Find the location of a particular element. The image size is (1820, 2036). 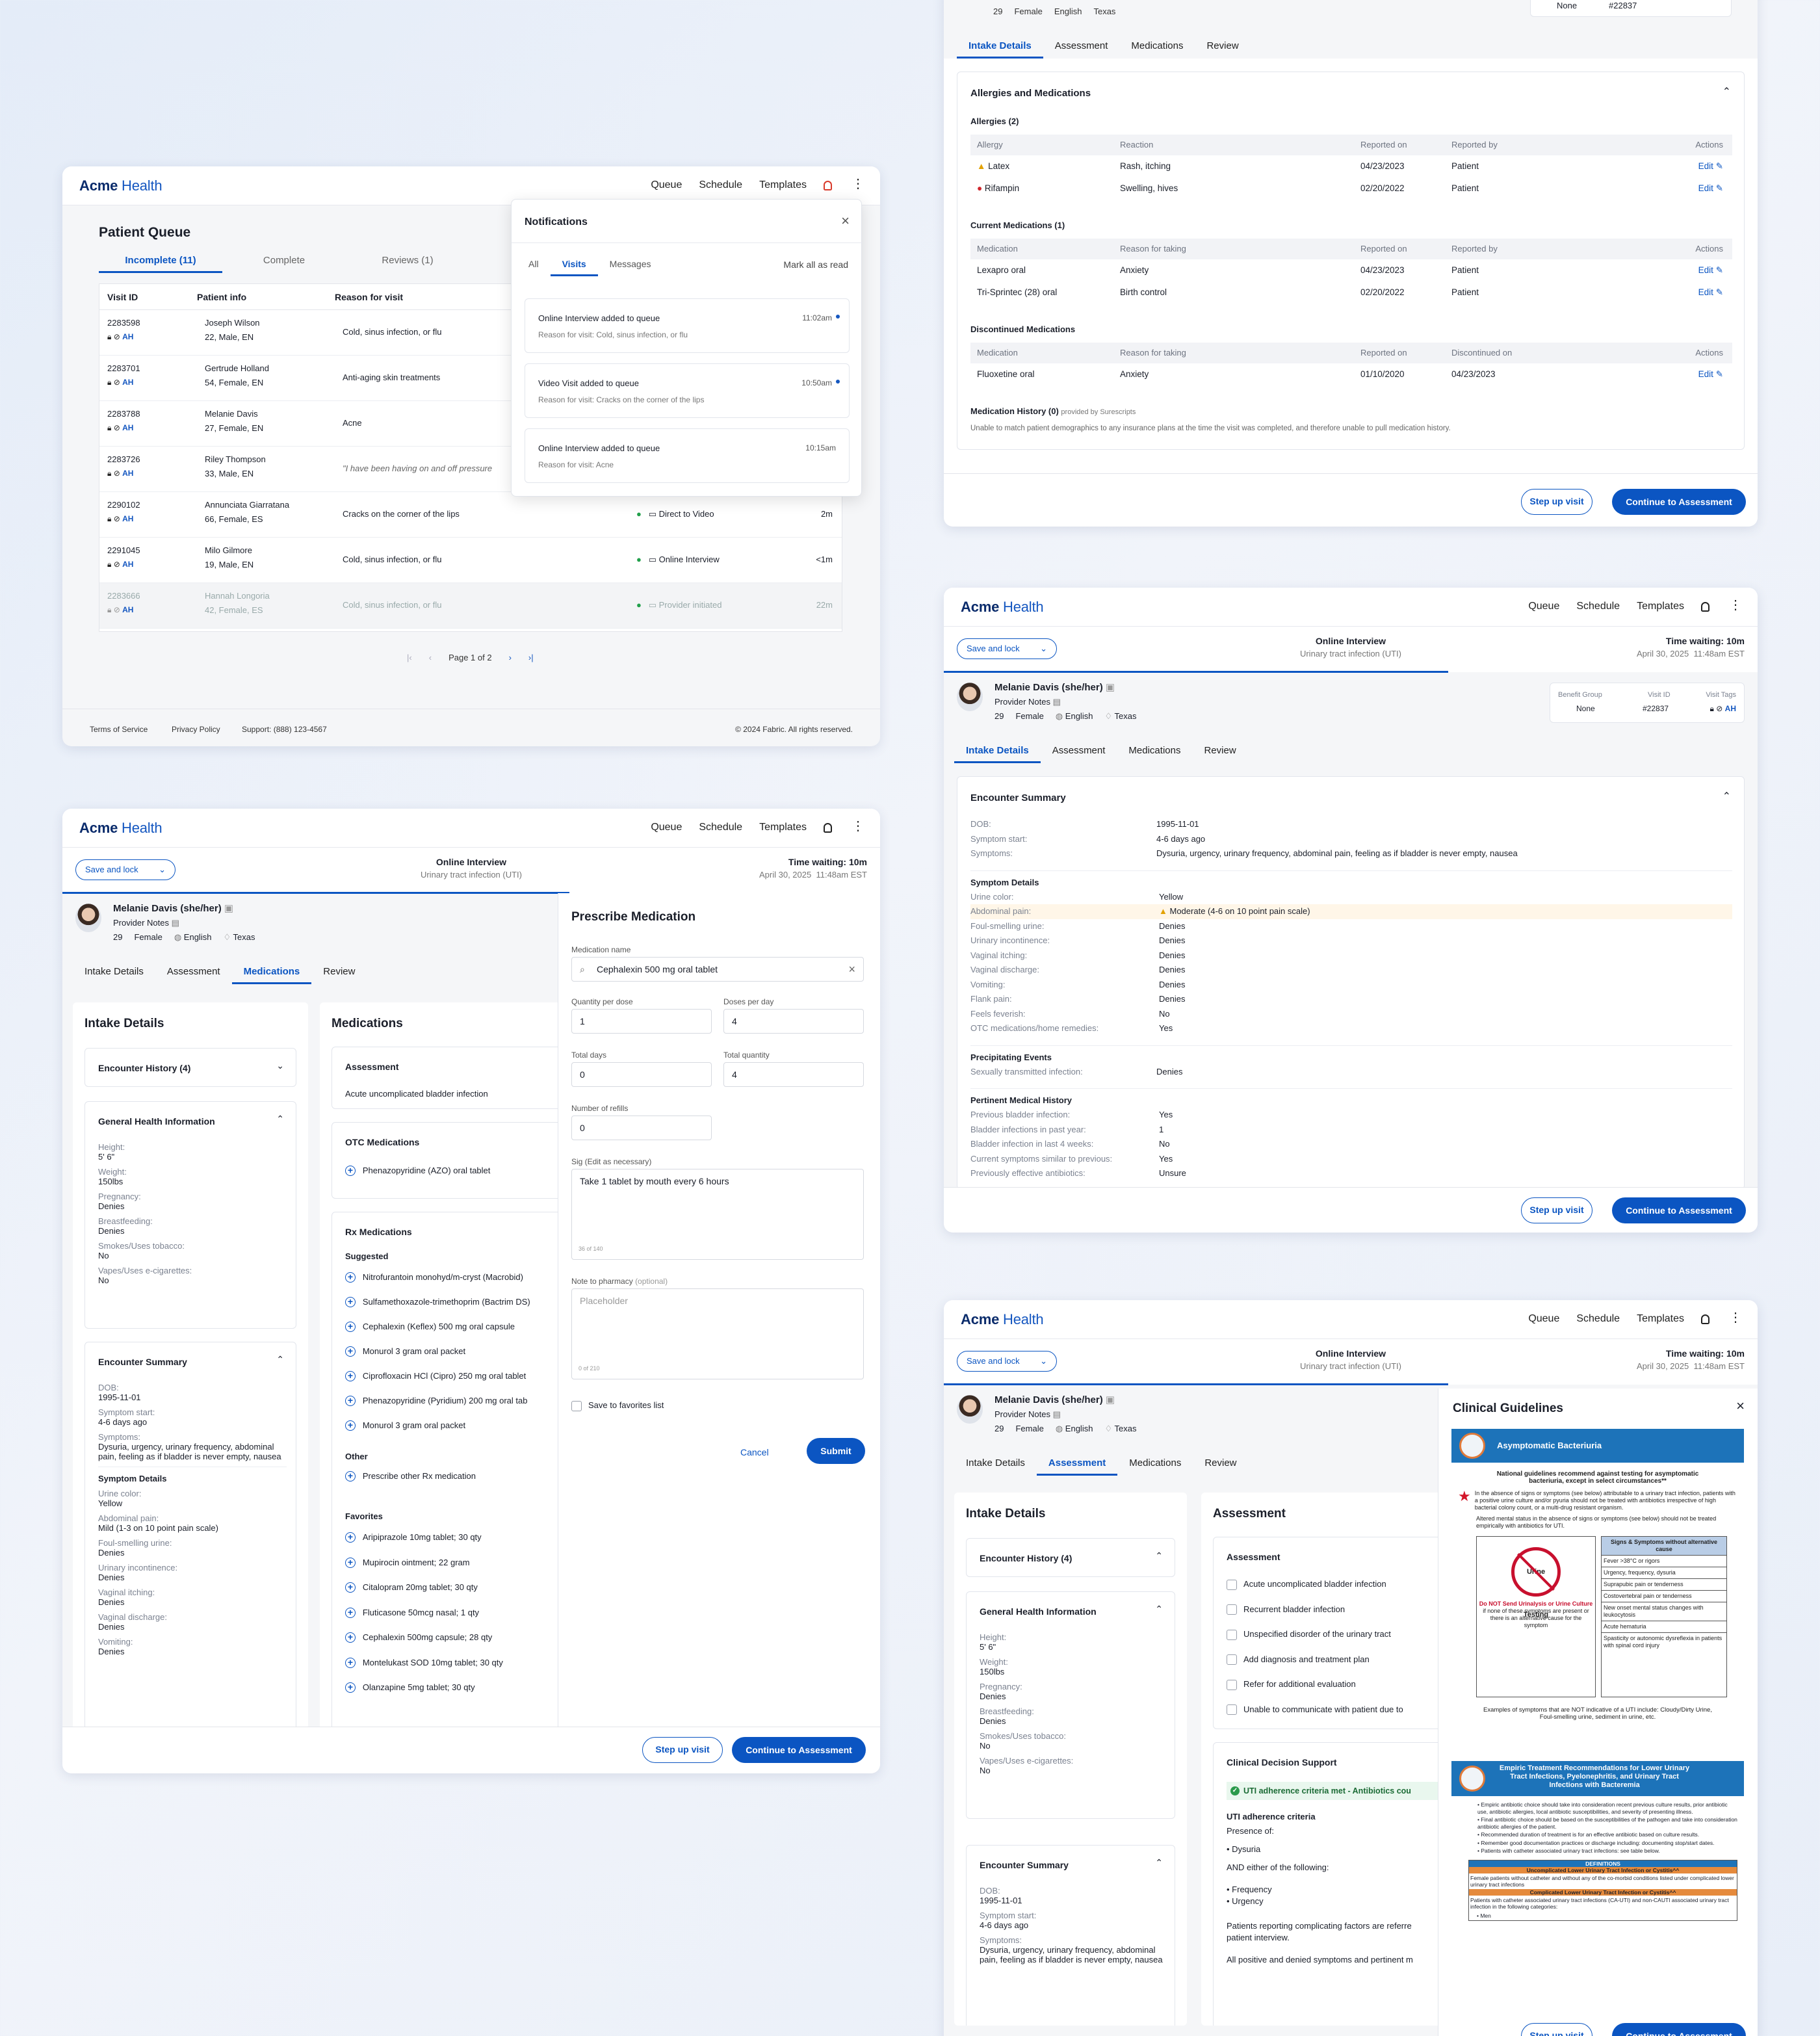

first-page-icon: |‹ is located at coordinates (409, 657).